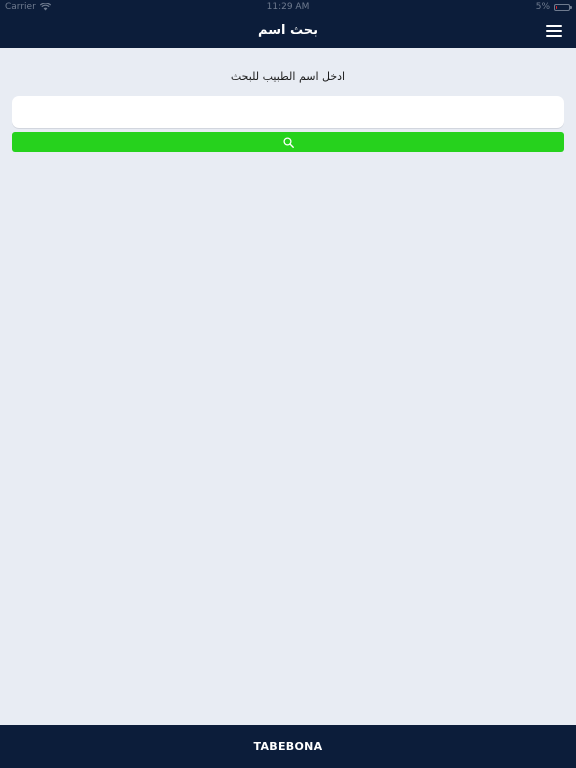 Image resolution: width=576 pixels, height=768 pixels. I want to click on doctor-name-search-input, so click(288, 112).